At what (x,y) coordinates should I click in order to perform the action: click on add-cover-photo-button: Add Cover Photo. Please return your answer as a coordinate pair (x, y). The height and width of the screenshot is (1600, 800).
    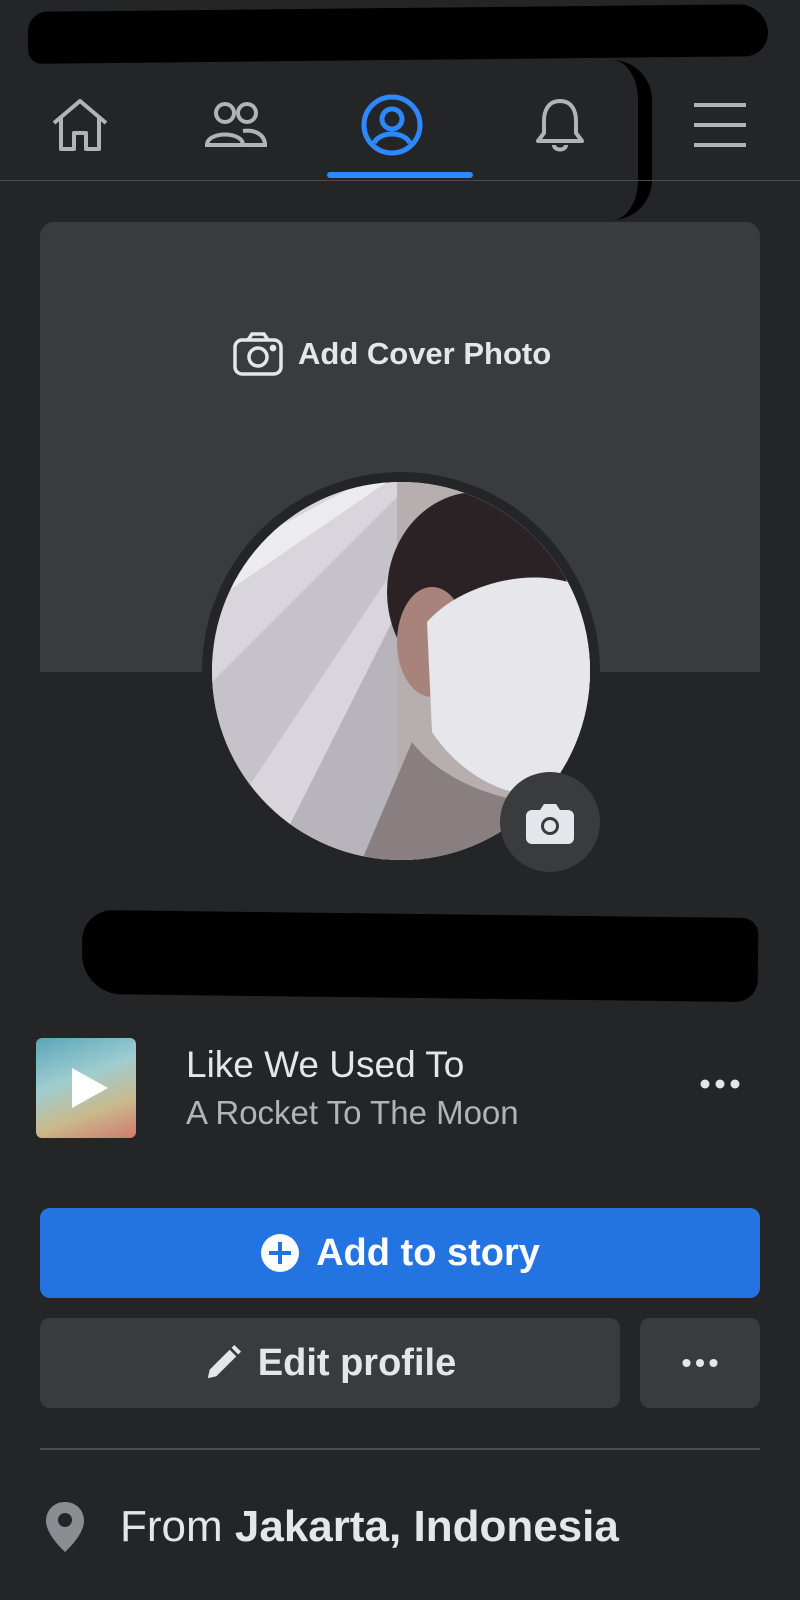
    Looking at the image, I should click on (391, 354).